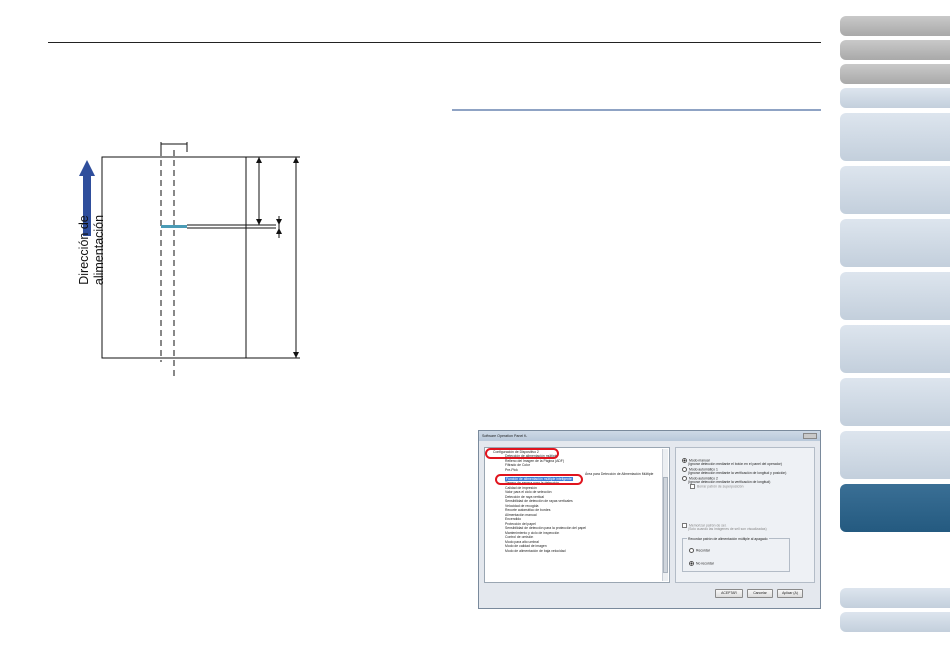 Image resolution: width=950 pixels, height=671 pixels. What do you see at coordinates (810, 436) in the screenshot?
I see `close-icon` at bounding box center [810, 436].